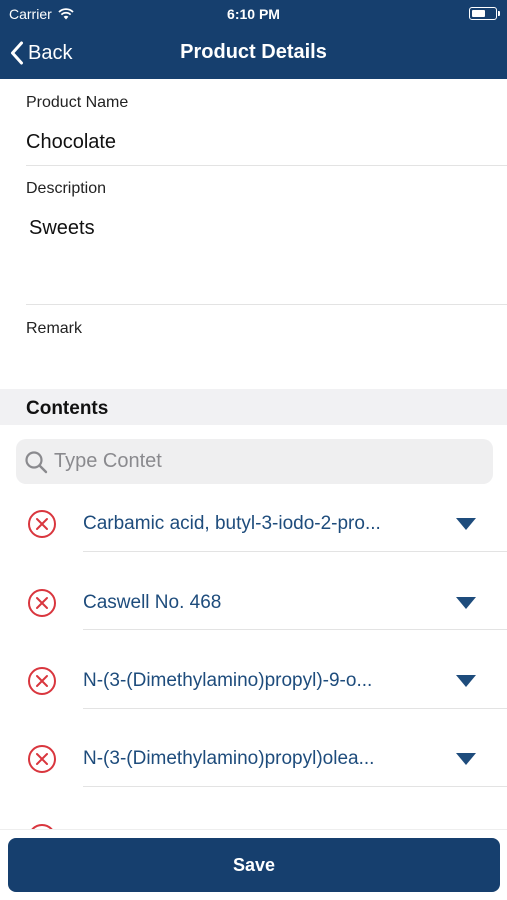 The width and height of the screenshot is (507, 900). What do you see at coordinates (62, 228) in the screenshot?
I see `description-field: Sweets` at bounding box center [62, 228].